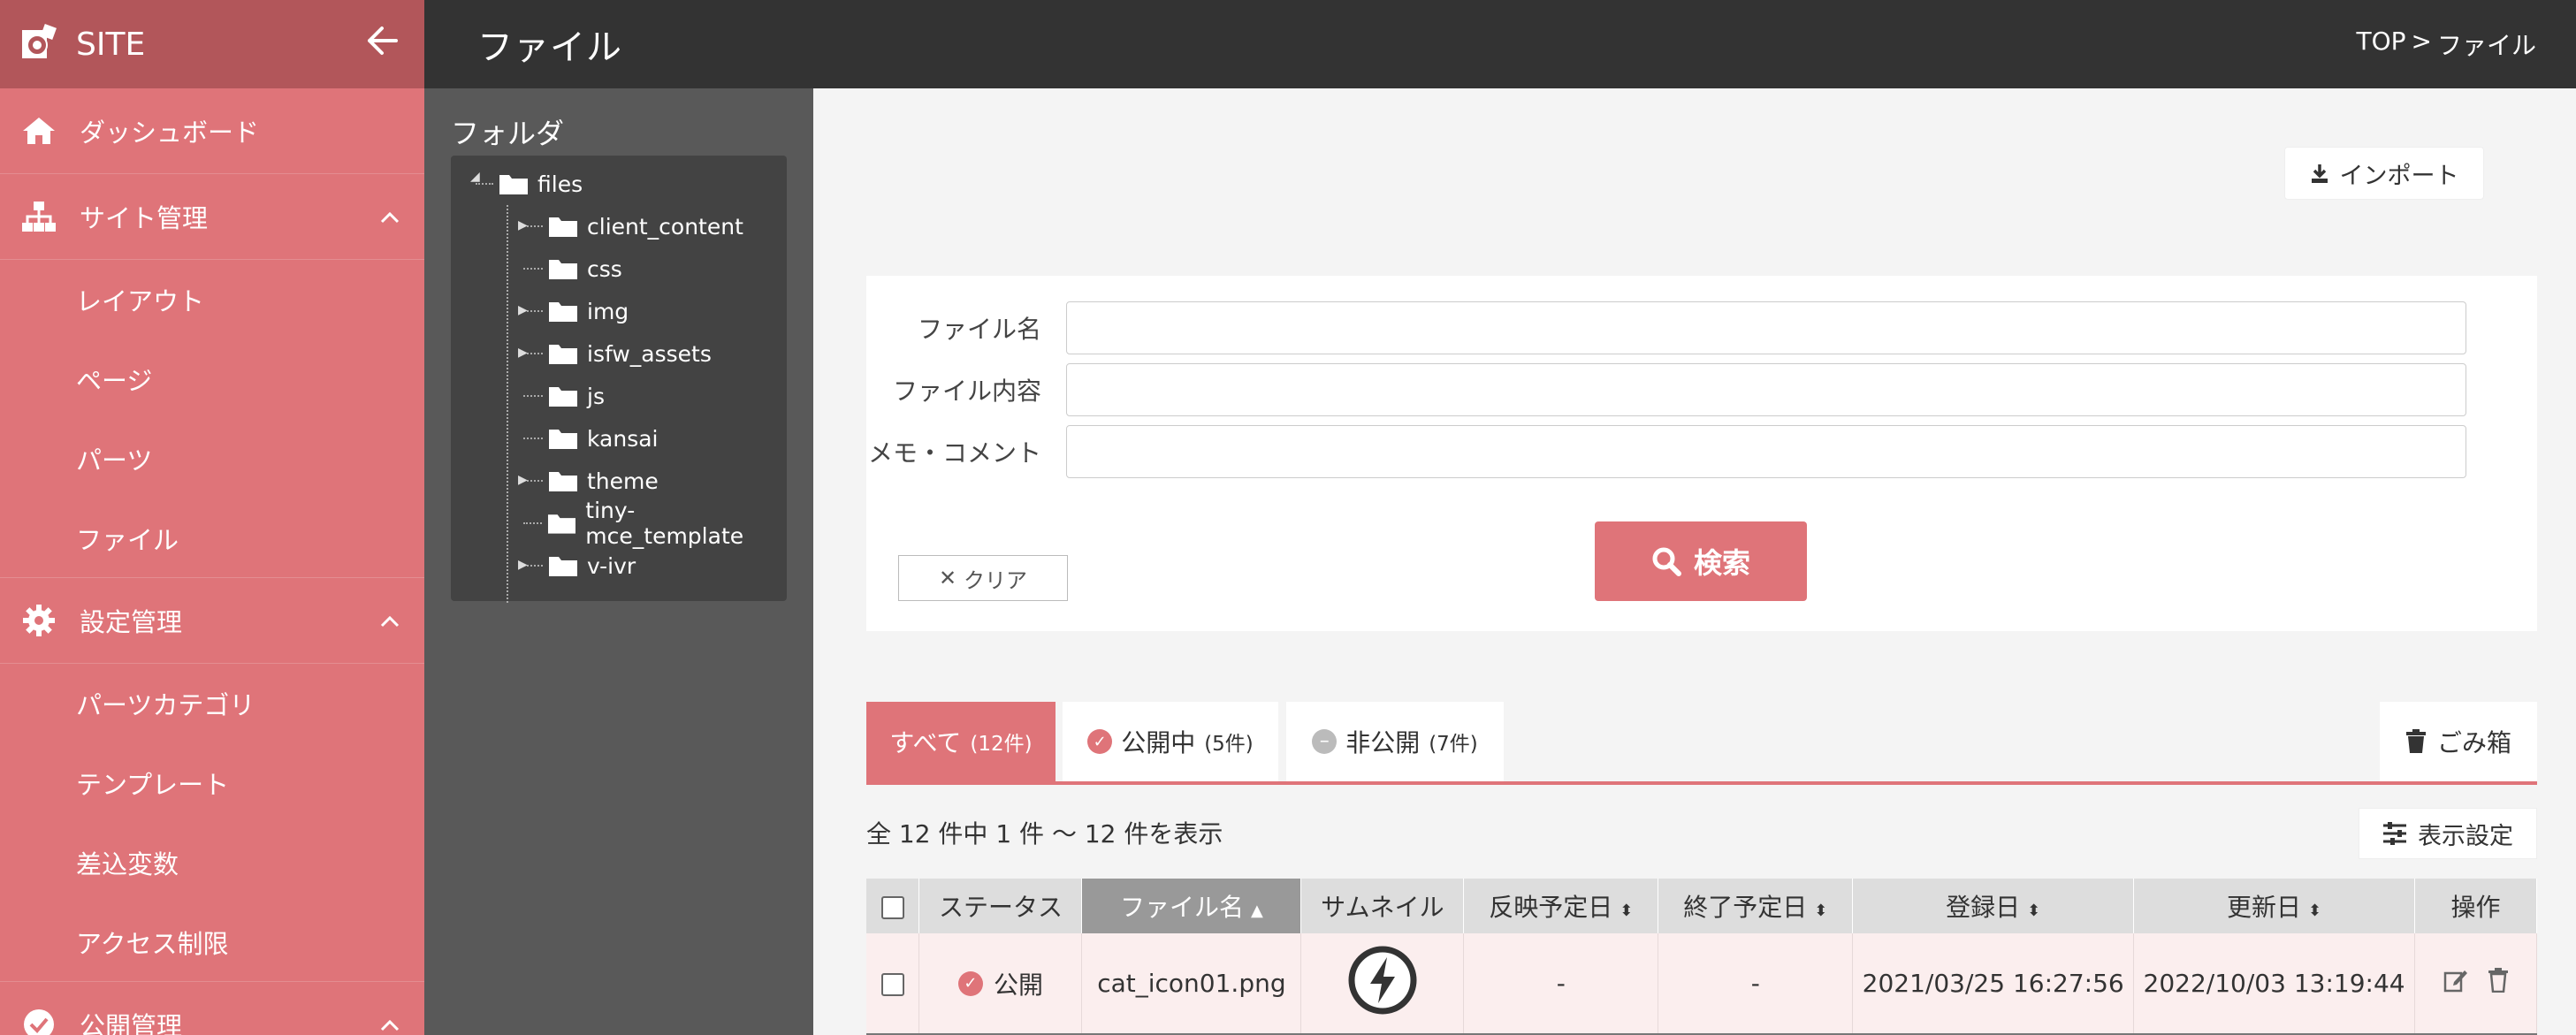 Image resolution: width=2576 pixels, height=1035 pixels. Describe the element at coordinates (1993, 906) in the screenshot. I see `column-header-registered: 登録日 ⬍` at that location.